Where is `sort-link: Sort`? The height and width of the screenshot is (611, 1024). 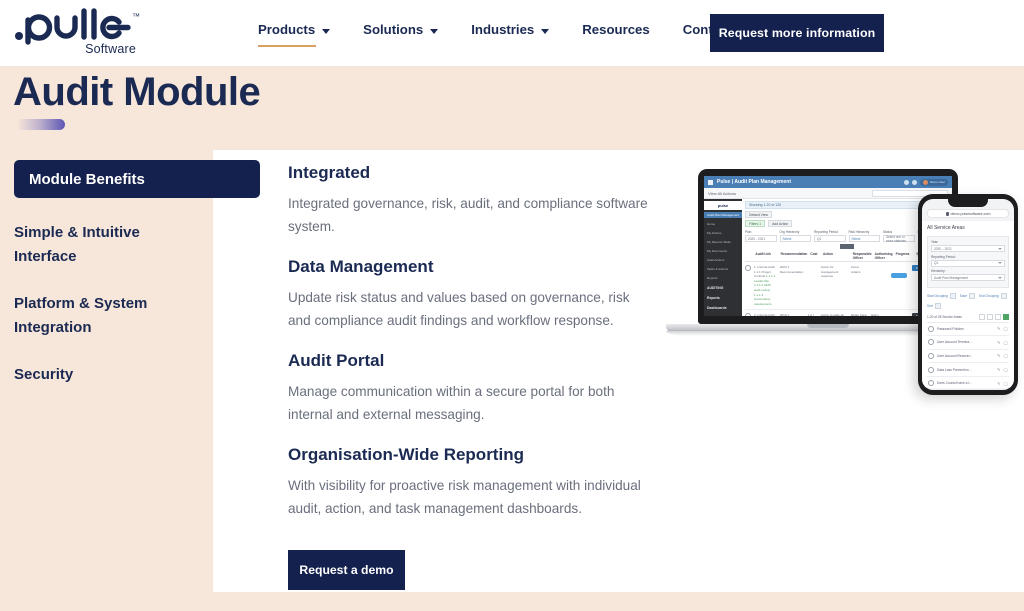
sort-link: Sort is located at coordinates (934, 305).